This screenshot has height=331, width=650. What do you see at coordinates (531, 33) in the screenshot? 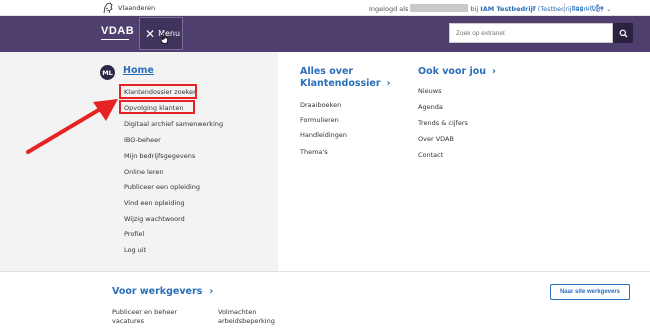
I see `search-input` at bounding box center [531, 33].